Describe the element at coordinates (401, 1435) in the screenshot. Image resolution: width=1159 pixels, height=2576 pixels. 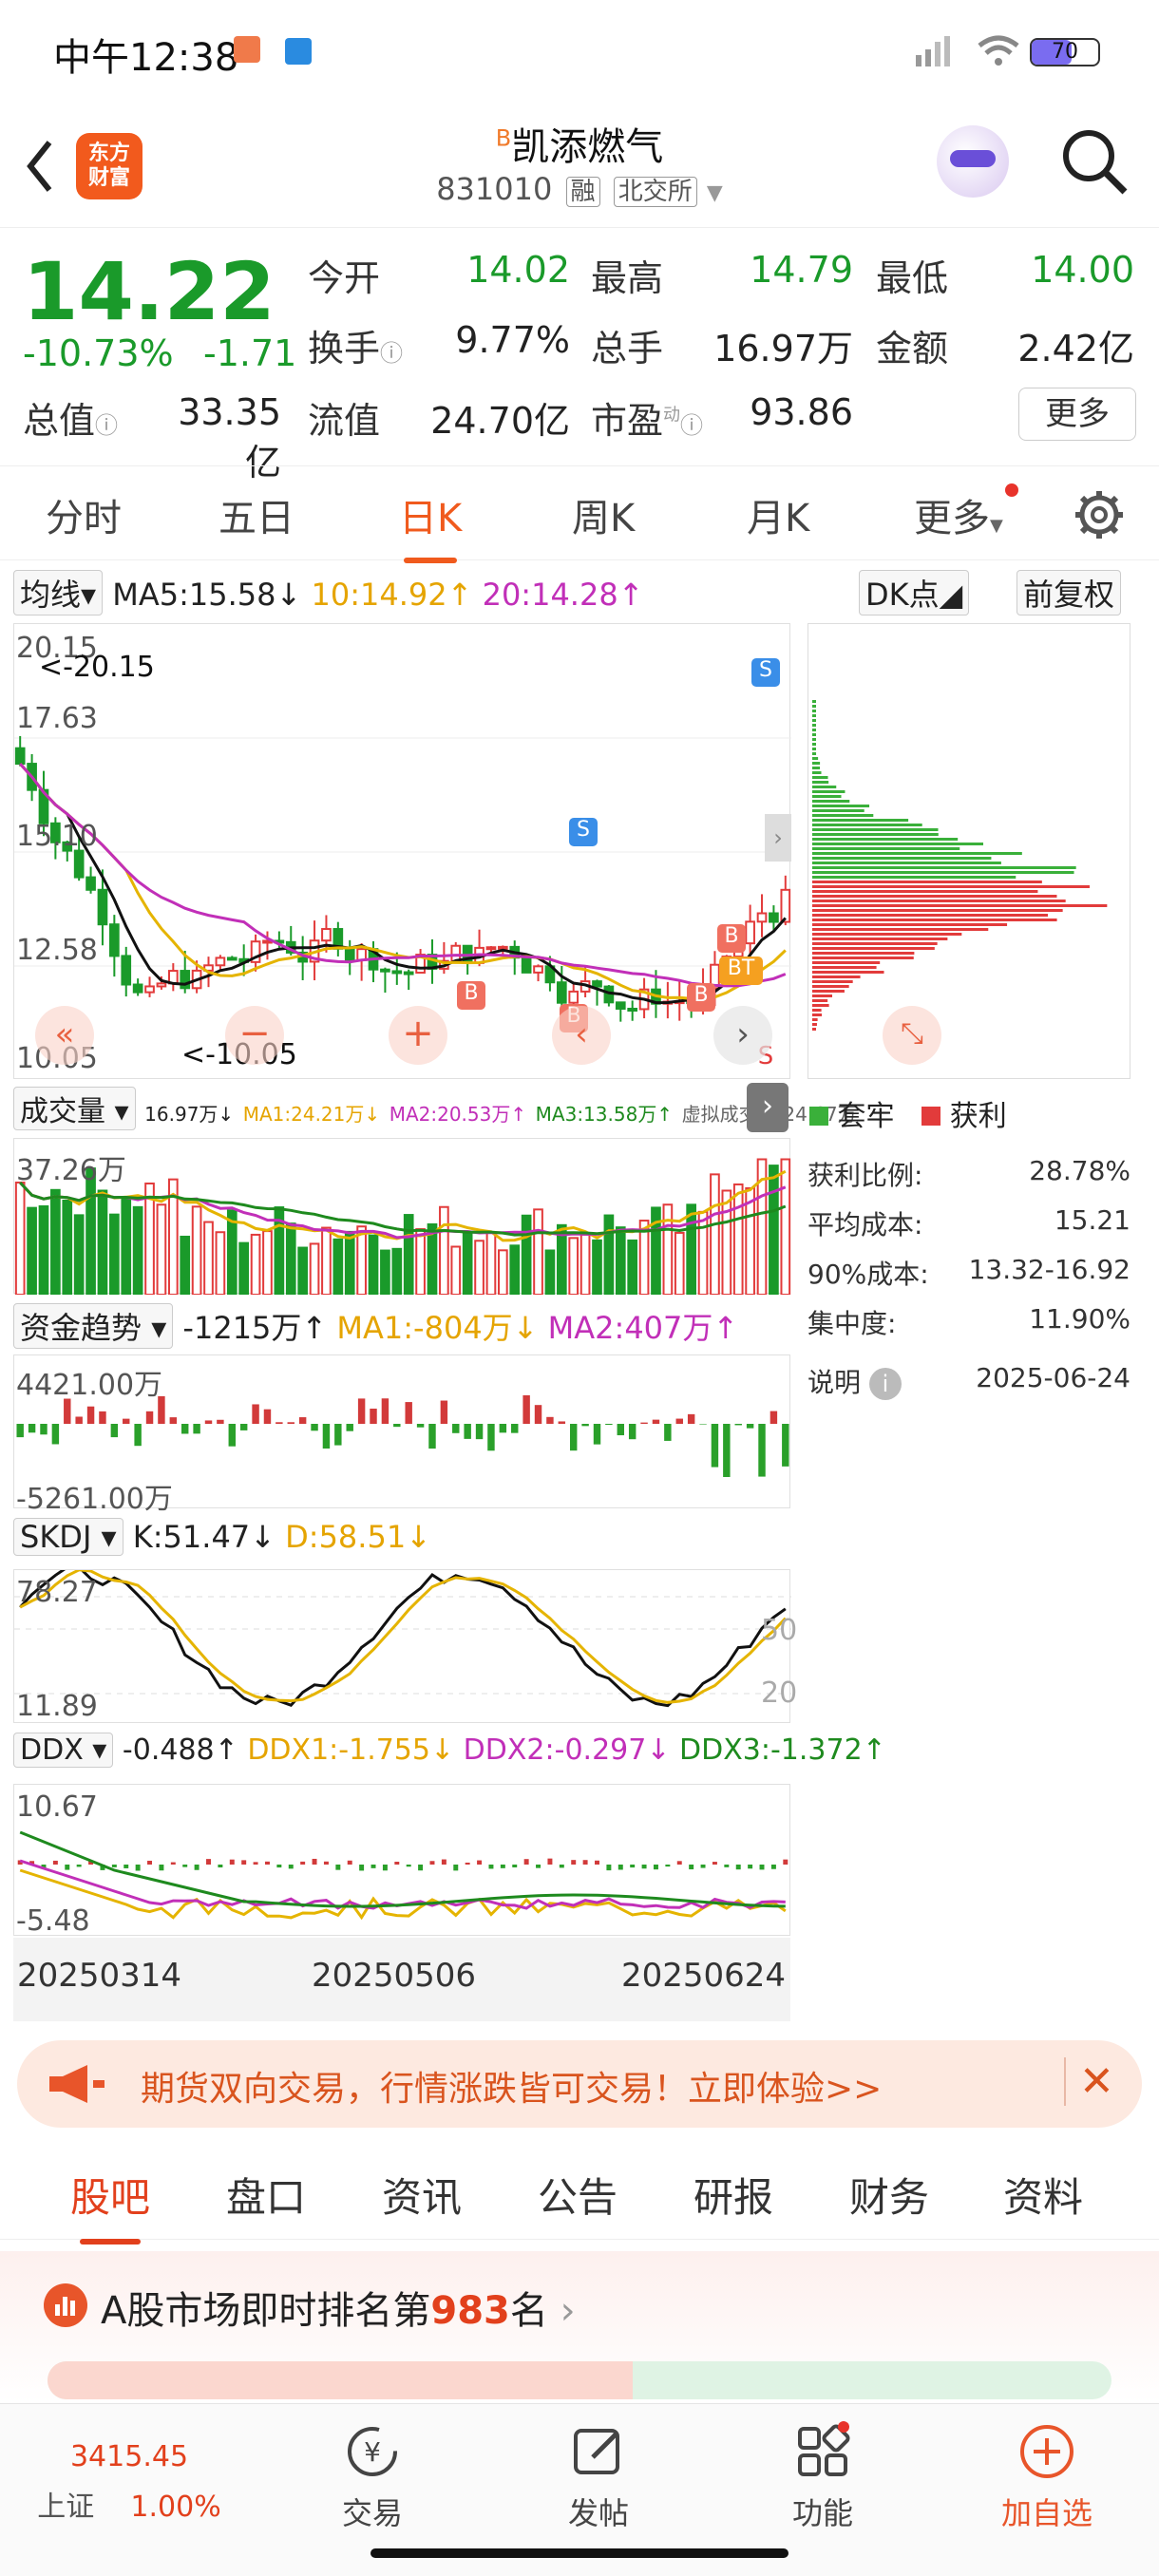
I see `fund-trend-chart: 4421.00万 -5261.00万` at that location.